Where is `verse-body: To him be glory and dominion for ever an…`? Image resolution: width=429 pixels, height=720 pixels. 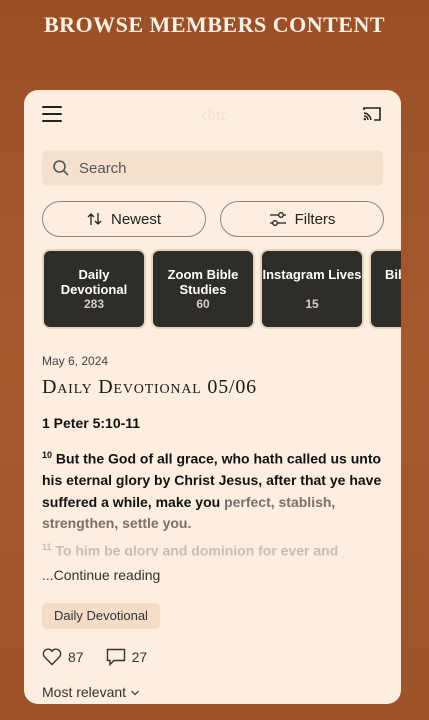 verse-body: To him be glory and dominion for ever an… is located at coordinates (197, 549).